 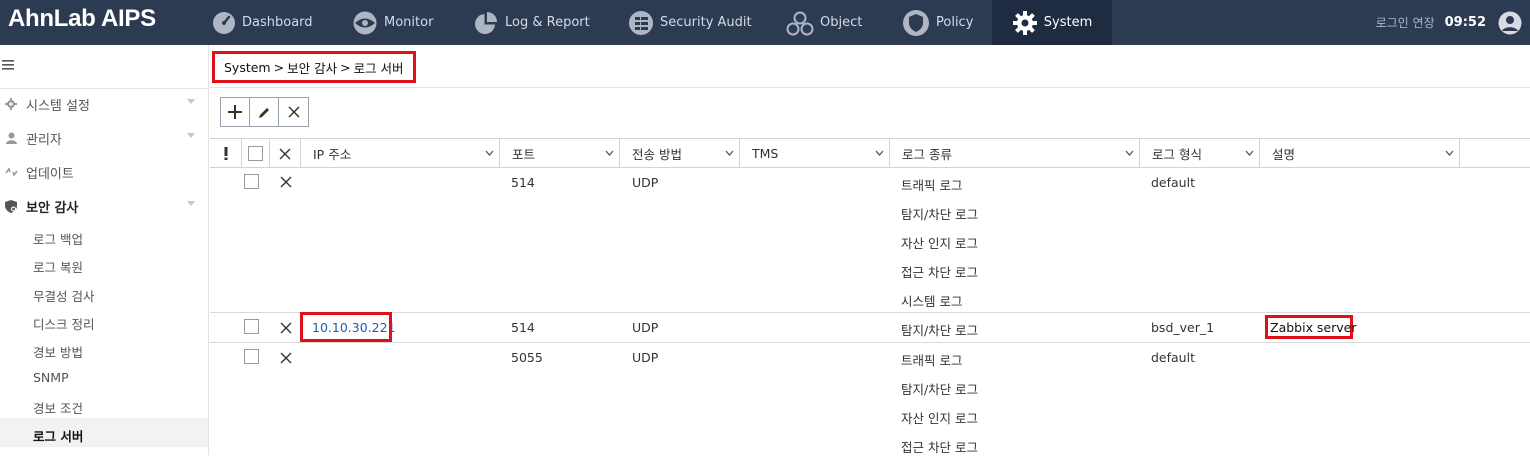 I want to click on header-delete-col, so click(x=285, y=153).